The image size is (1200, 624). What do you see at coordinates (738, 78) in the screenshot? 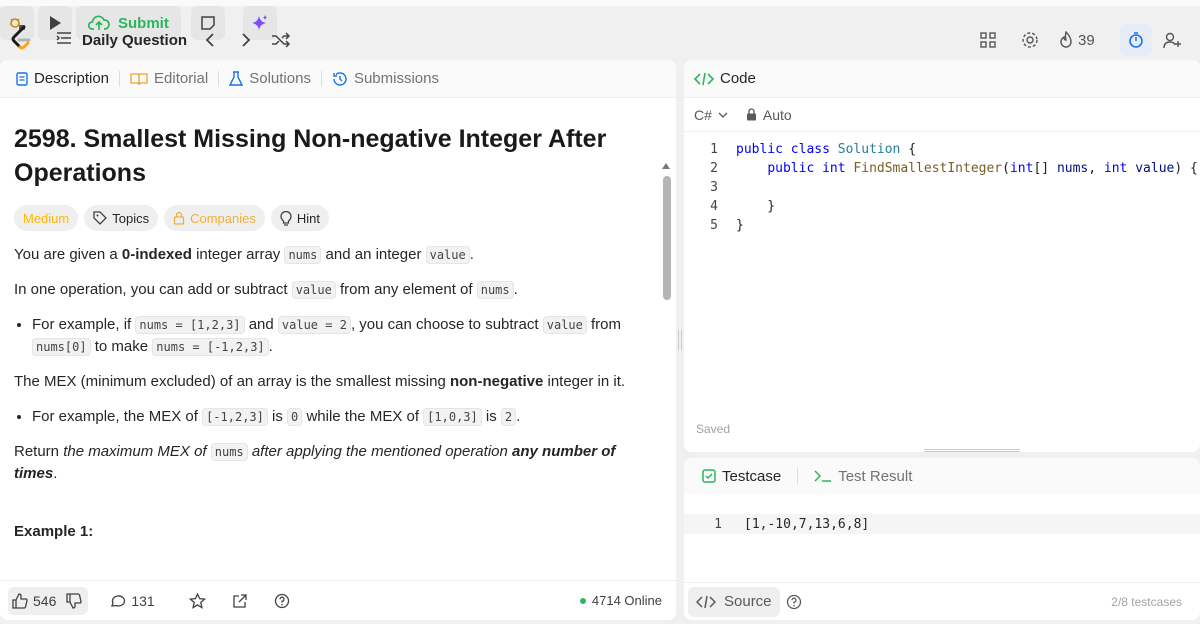
I see `code-tab-label: Code` at bounding box center [738, 78].